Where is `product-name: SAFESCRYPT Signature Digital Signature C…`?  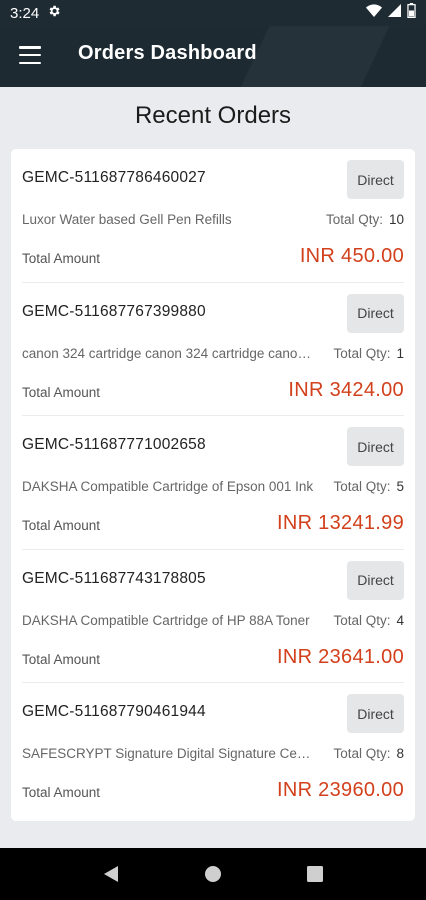 product-name: SAFESCRYPT Signature Digital Signature C… is located at coordinates (168, 754).